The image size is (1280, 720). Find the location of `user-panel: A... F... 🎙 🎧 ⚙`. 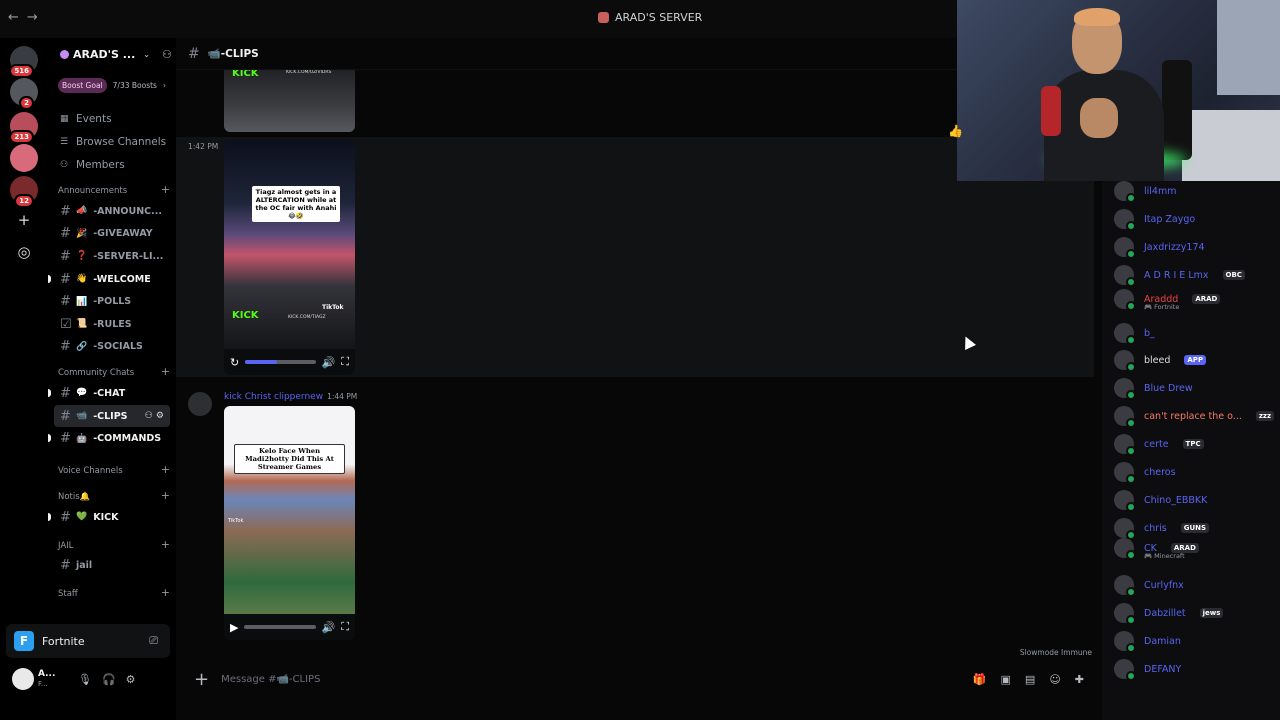

user-panel: A... F... 🎙 🎧 ⚙ is located at coordinates (88, 679).